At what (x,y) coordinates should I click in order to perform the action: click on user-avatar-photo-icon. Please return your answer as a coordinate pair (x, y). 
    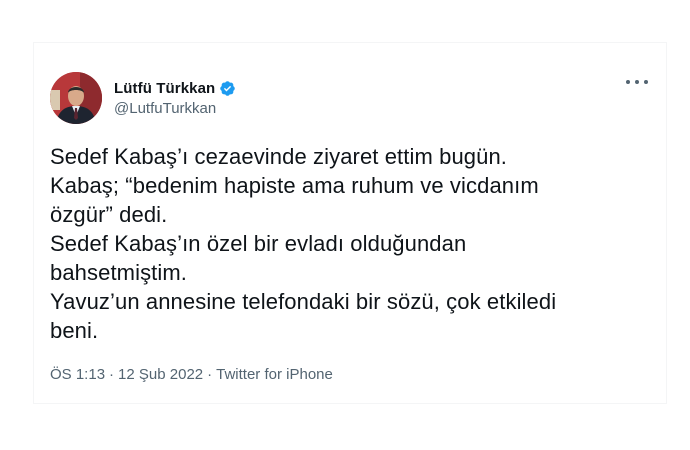
    Looking at the image, I should click on (76, 98).